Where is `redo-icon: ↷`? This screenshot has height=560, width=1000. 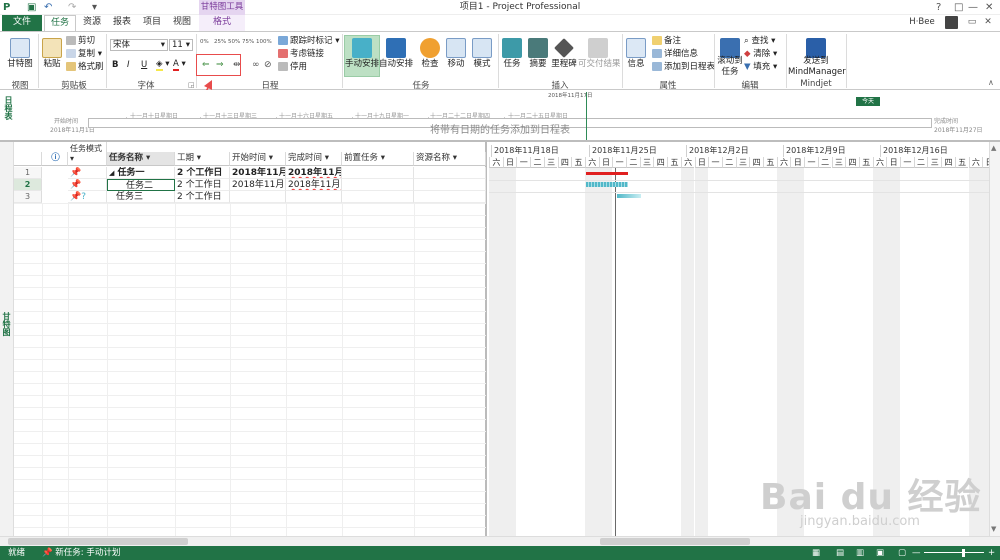 redo-icon: ↷ is located at coordinates (72, 7).